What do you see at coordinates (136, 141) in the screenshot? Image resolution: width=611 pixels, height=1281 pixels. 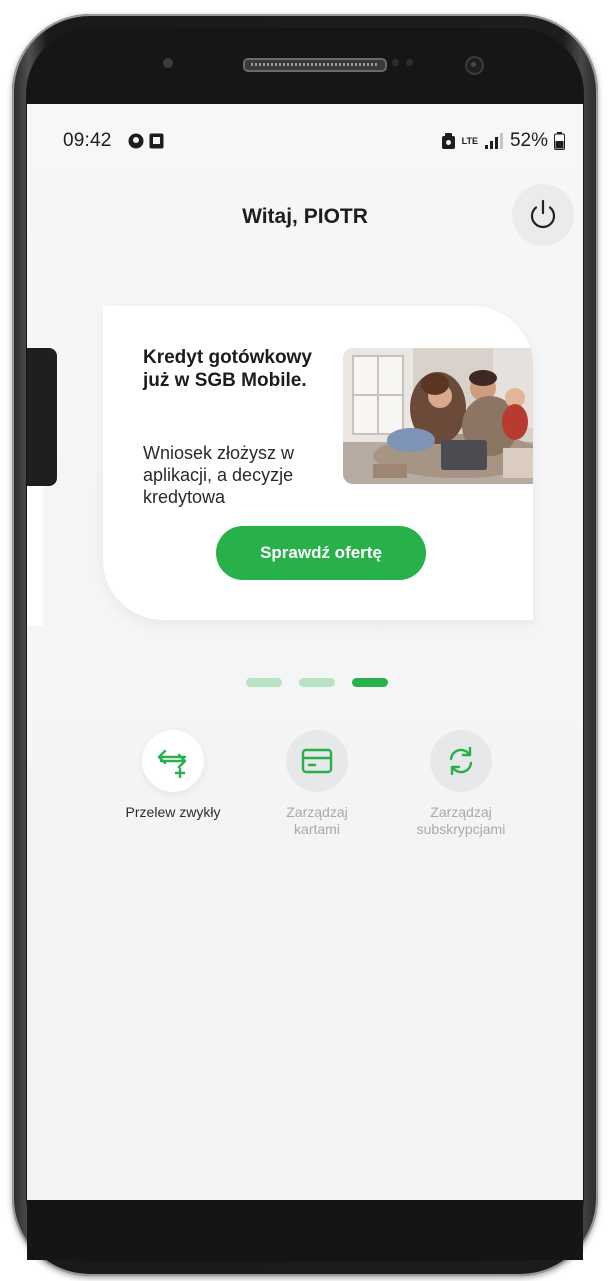 I see `notification-icon` at bounding box center [136, 141].